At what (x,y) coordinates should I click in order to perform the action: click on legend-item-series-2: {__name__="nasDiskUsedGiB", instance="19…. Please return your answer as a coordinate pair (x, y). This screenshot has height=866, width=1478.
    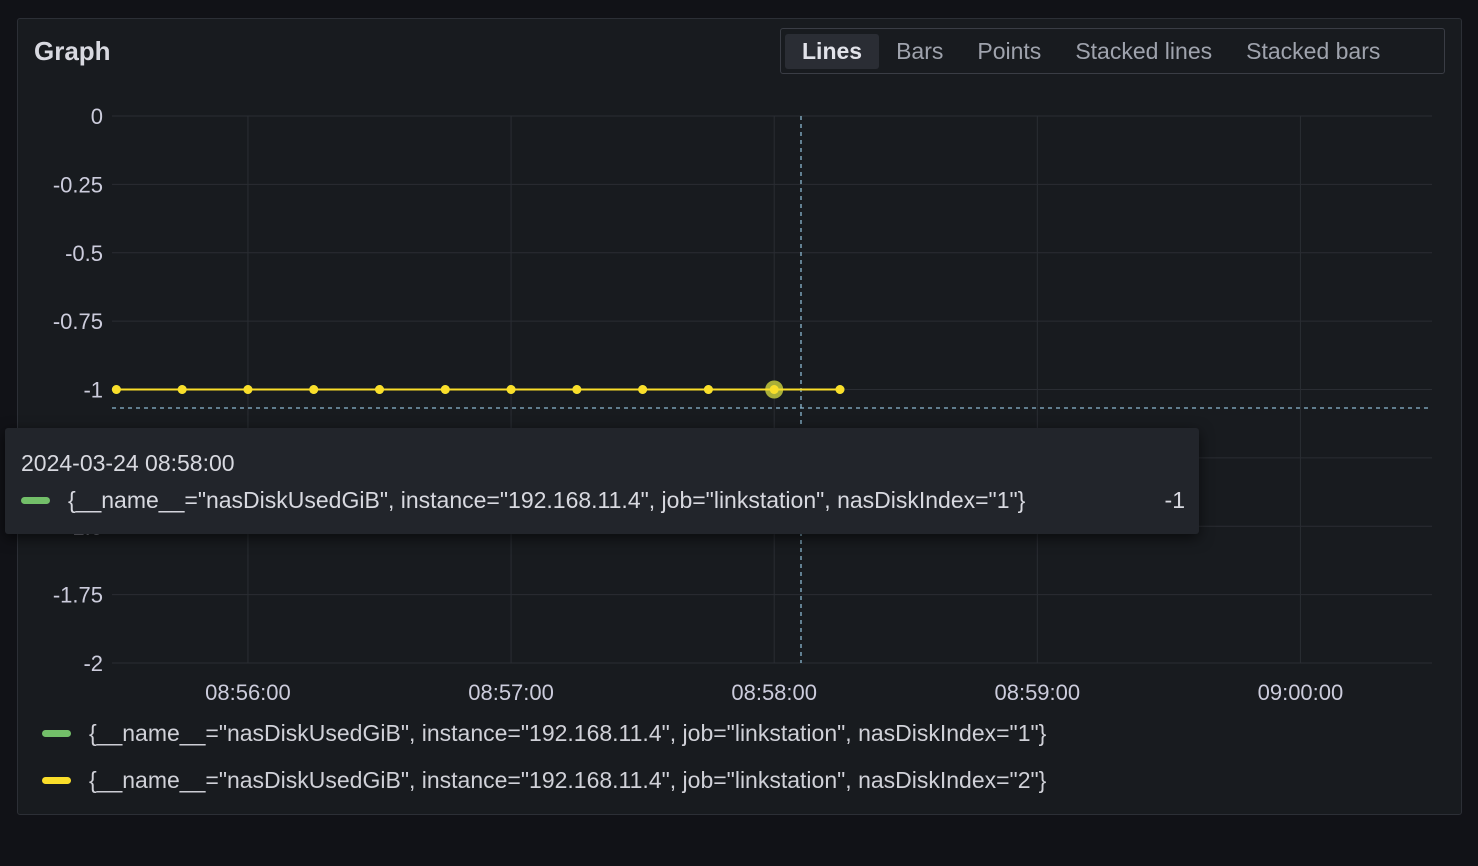
    Looking at the image, I should click on (544, 780).